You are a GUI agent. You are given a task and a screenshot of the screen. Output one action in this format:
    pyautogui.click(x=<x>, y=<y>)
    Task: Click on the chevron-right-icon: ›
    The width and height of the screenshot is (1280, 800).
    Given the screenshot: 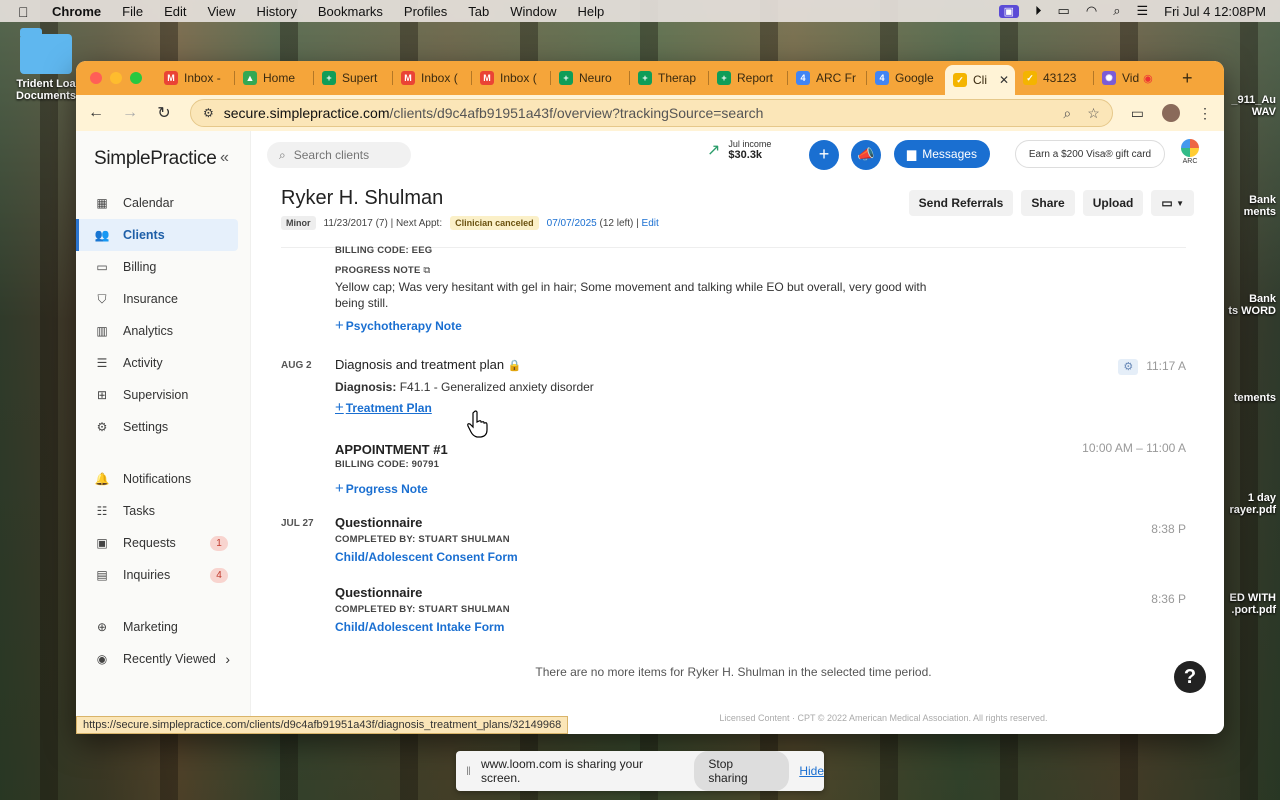 What is the action you would take?
    pyautogui.click(x=227, y=659)
    